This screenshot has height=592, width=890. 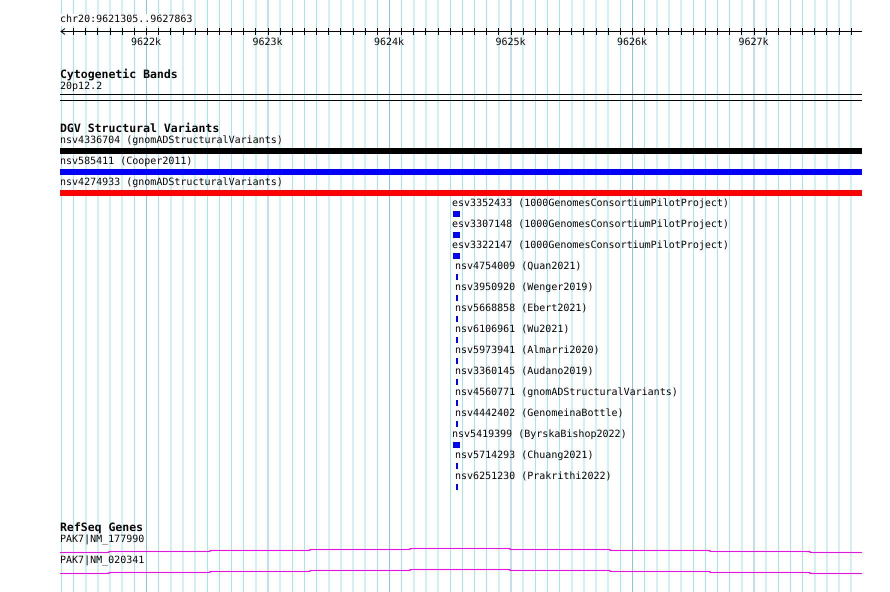 What do you see at coordinates (171, 183) in the screenshot?
I see `variant-label: nsv4274933 (gnomADStructuralVariants)` at bounding box center [171, 183].